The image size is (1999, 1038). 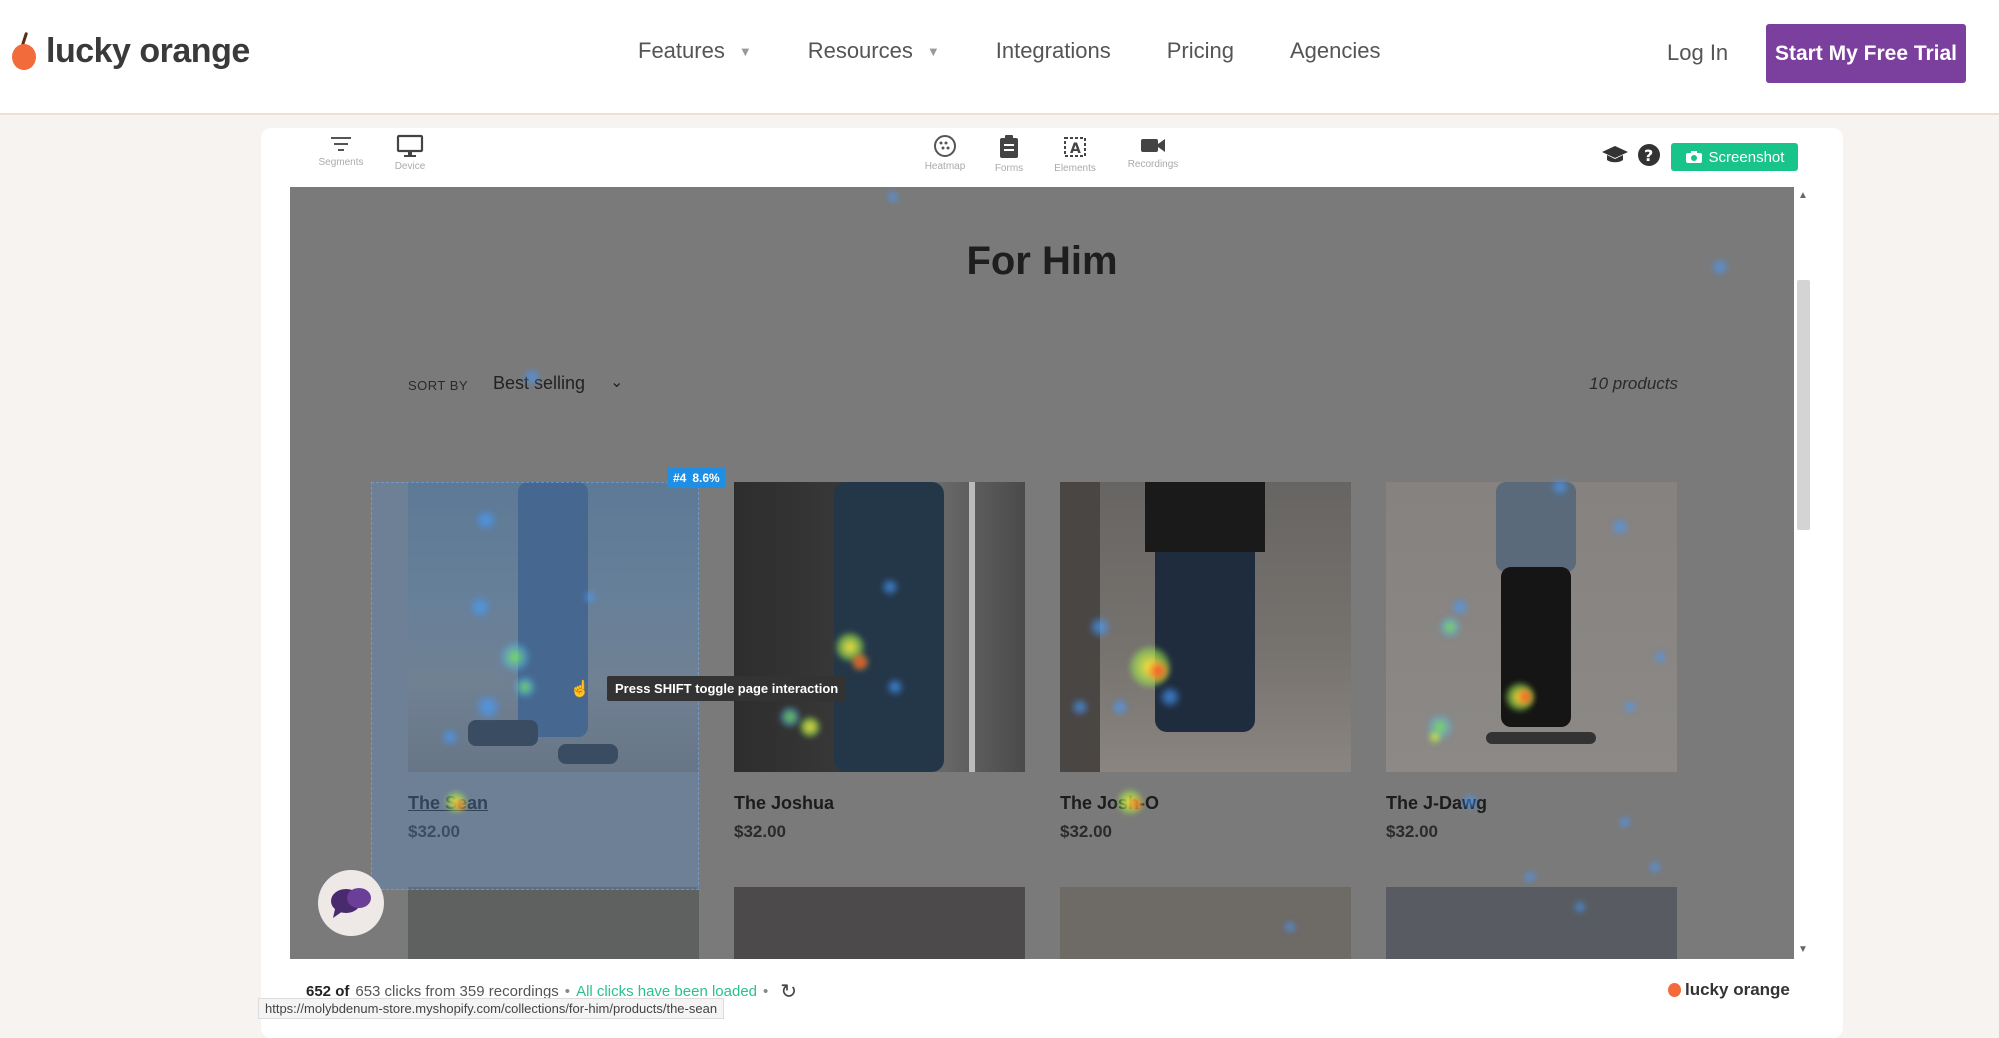 What do you see at coordinates (788, 991) in the screenshot?
I see `refresh-icon: ↻` at bounding box center [788, 991].